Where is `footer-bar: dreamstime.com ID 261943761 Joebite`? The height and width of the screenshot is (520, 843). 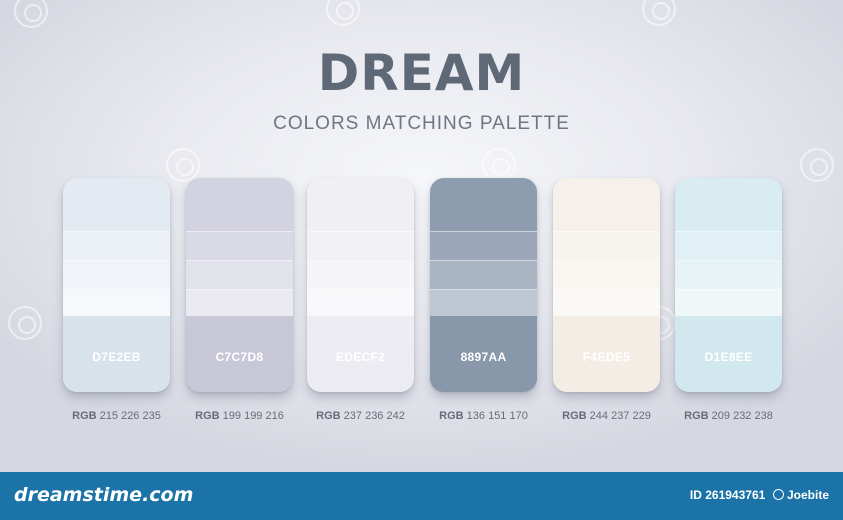 footer-bar: dreamstime.com ID 261943761 Joebite is located at coordinates (421, 496).